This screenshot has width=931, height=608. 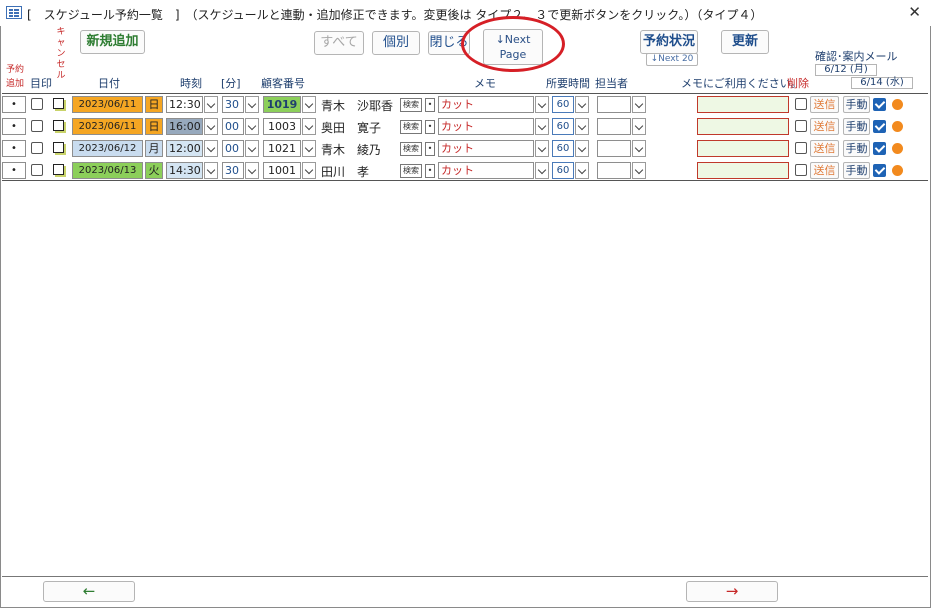 I want to click on close-icon: ✕, so click(x=914, y=12).